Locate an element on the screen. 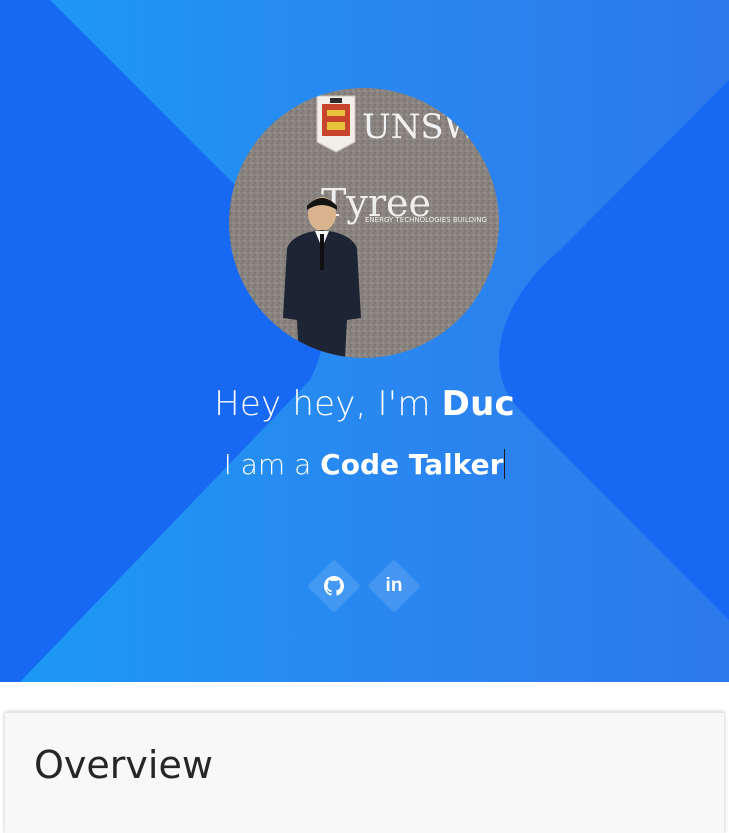 The height and width of the screenshot is (833, 729). role-prefix: I am a is located at coordinates (272, 464).